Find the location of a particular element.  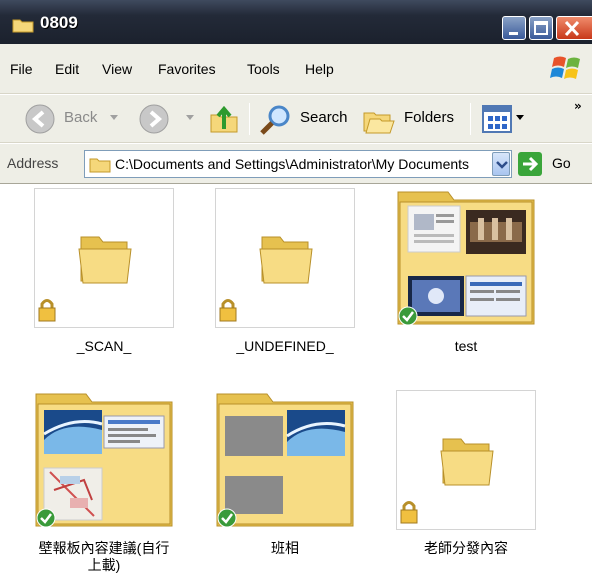

go-arrow-icon is located at coordinates (530, 164).